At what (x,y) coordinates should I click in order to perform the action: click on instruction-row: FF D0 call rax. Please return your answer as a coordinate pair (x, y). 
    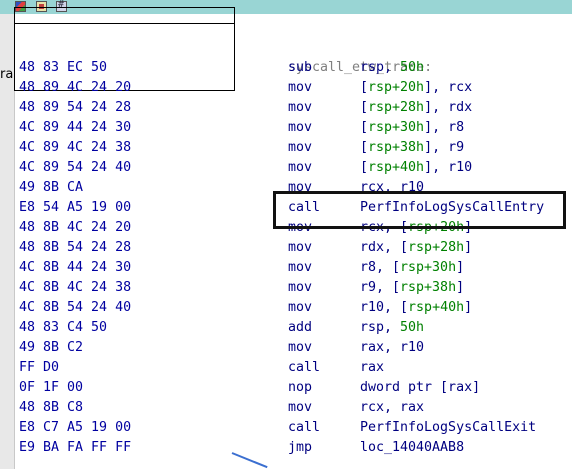
    Looking at the image, I should click on (295, 368).